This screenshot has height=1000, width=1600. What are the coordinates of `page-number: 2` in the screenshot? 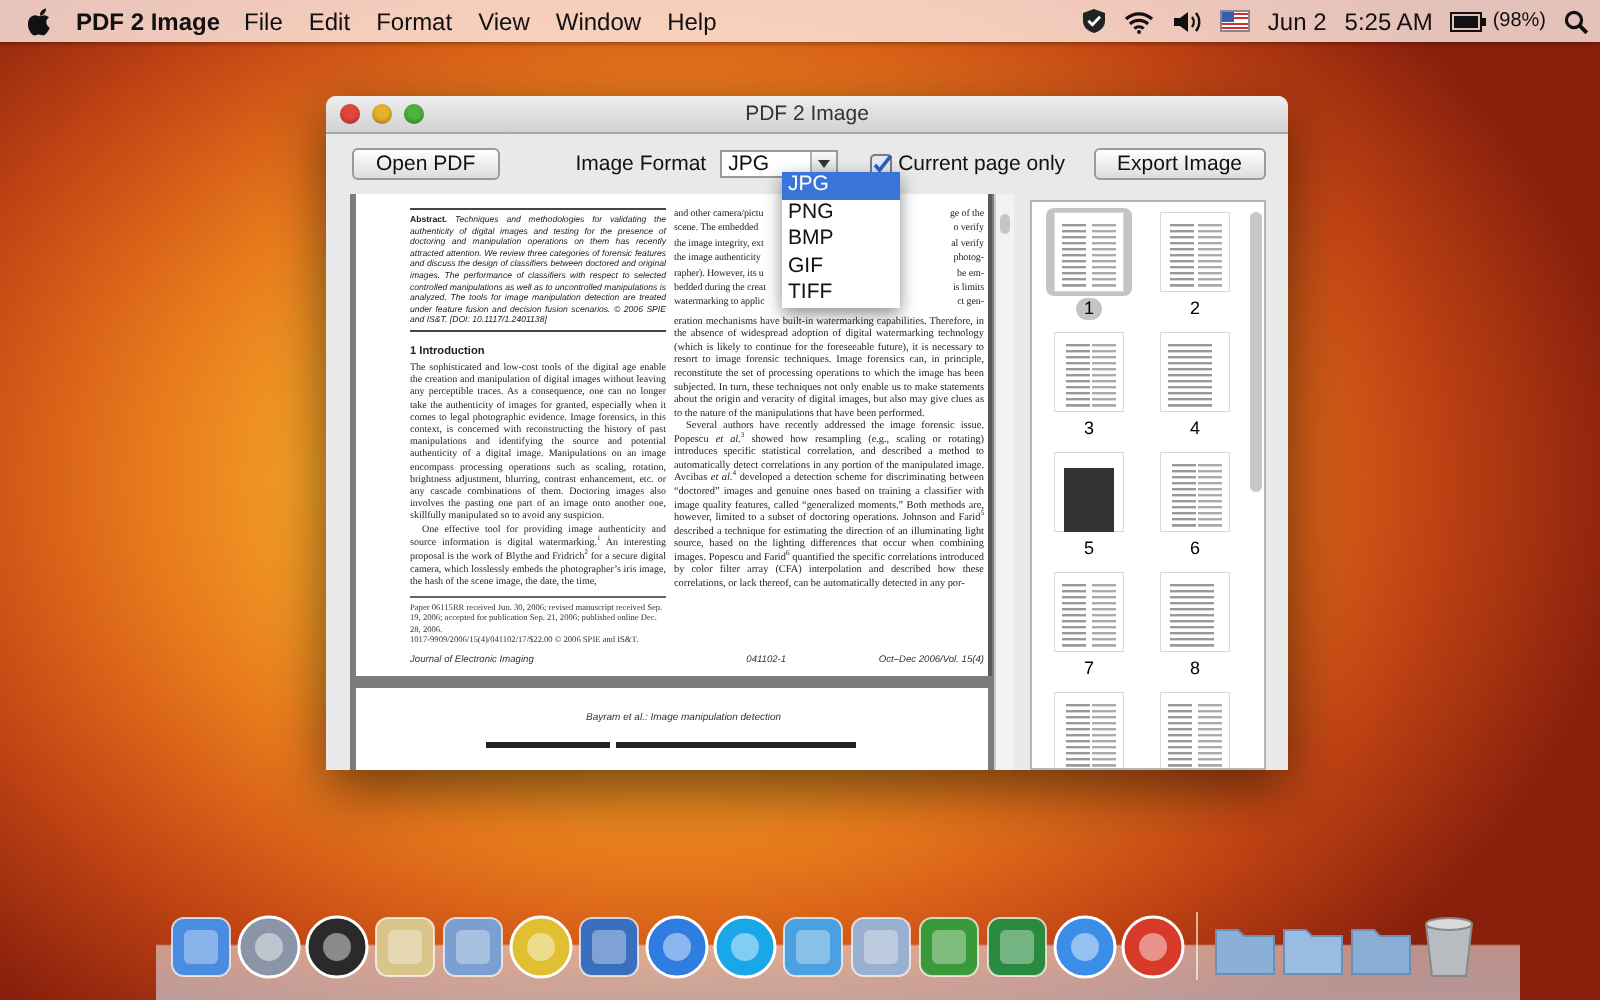 It's located at (1194, 309).